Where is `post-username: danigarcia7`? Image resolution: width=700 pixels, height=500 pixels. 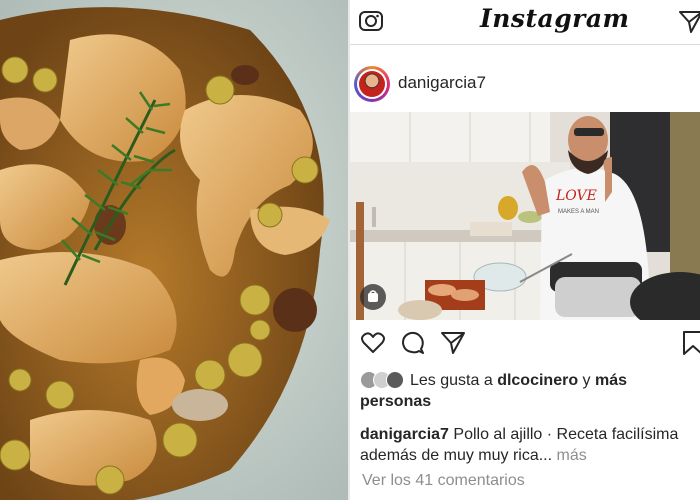
post-username: danigarcia7 is located at coordinates (442, 83).